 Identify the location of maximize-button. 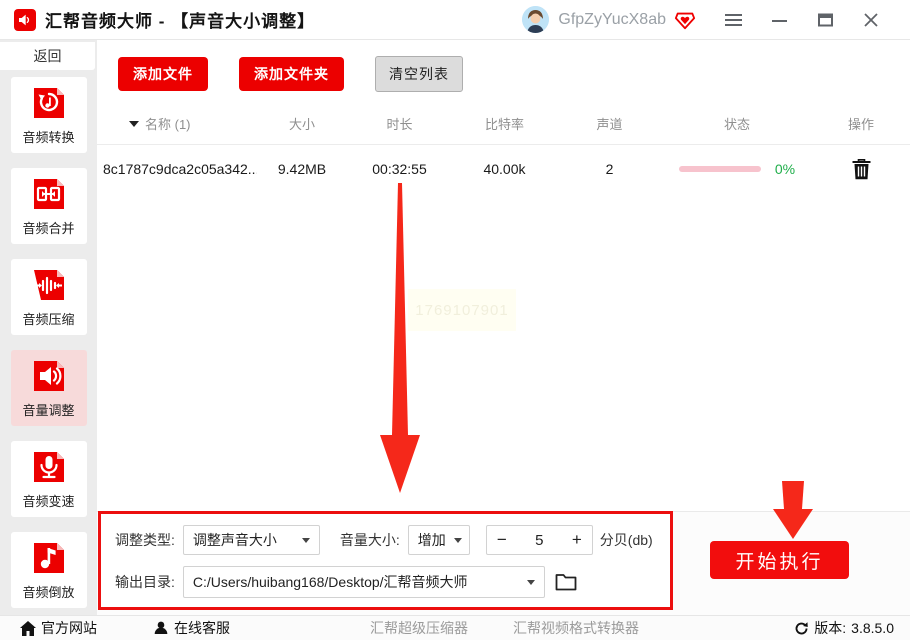
(825, 20).